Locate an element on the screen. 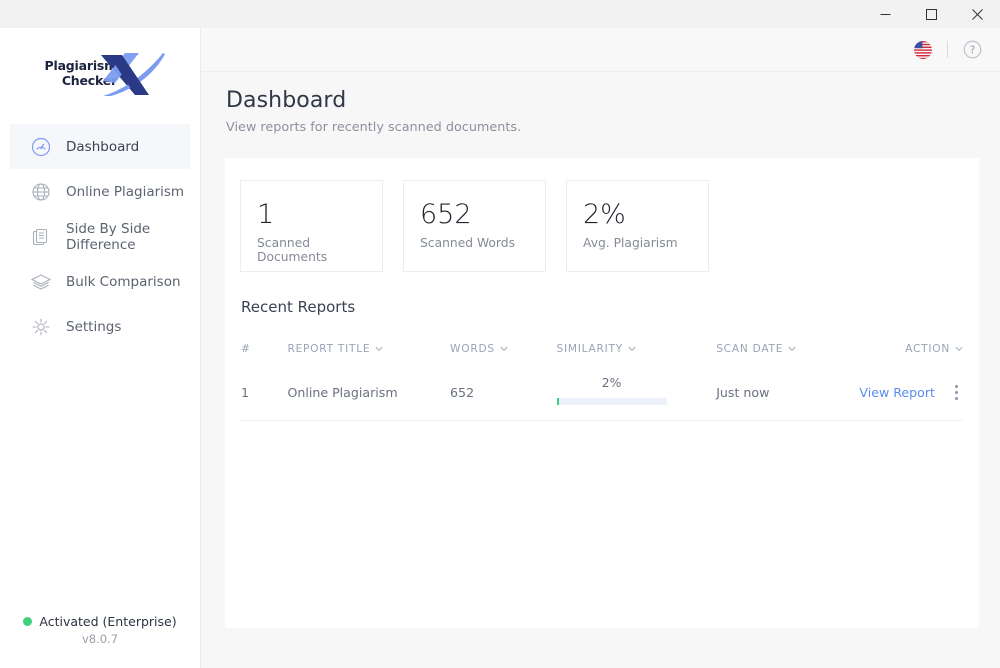 This screenshot has width=1000, height=668. column-header-action: ACTION is located at coordinates (910, 349).